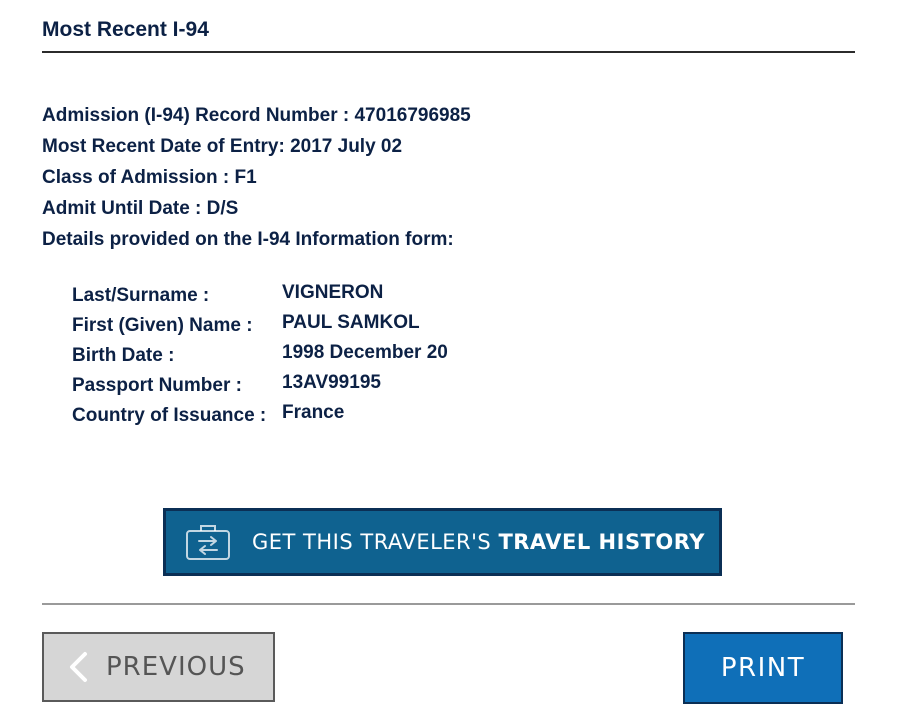  I want to click on print-label: PRINT, so click(763, 668).